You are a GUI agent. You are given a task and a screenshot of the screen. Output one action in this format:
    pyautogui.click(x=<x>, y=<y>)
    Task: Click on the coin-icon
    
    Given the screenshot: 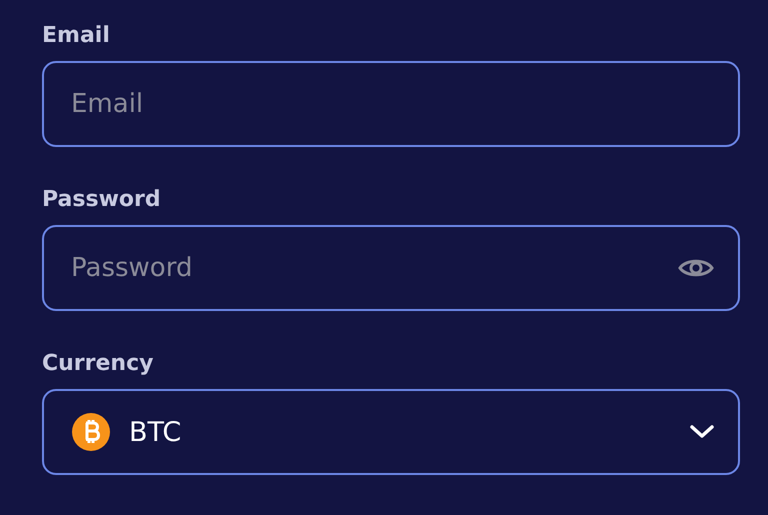 What is the action you would take?
    pyautogui.click(x=91, y=432)
    